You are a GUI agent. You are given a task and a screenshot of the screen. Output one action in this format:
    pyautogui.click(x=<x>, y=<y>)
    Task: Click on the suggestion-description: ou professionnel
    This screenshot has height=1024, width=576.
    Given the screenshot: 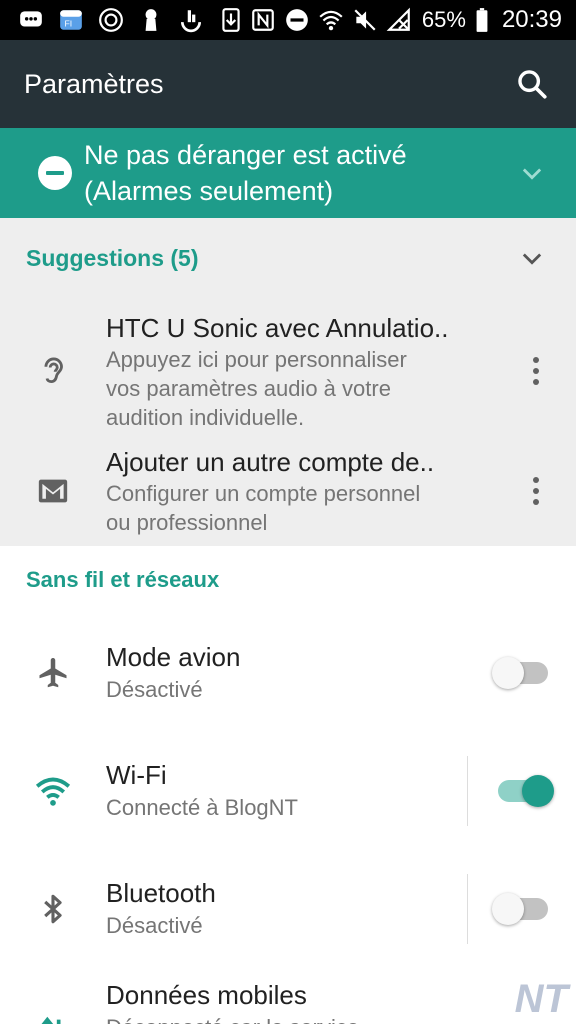 What is the action you would take?
    pyautogui.click(x=187, y=522)
    